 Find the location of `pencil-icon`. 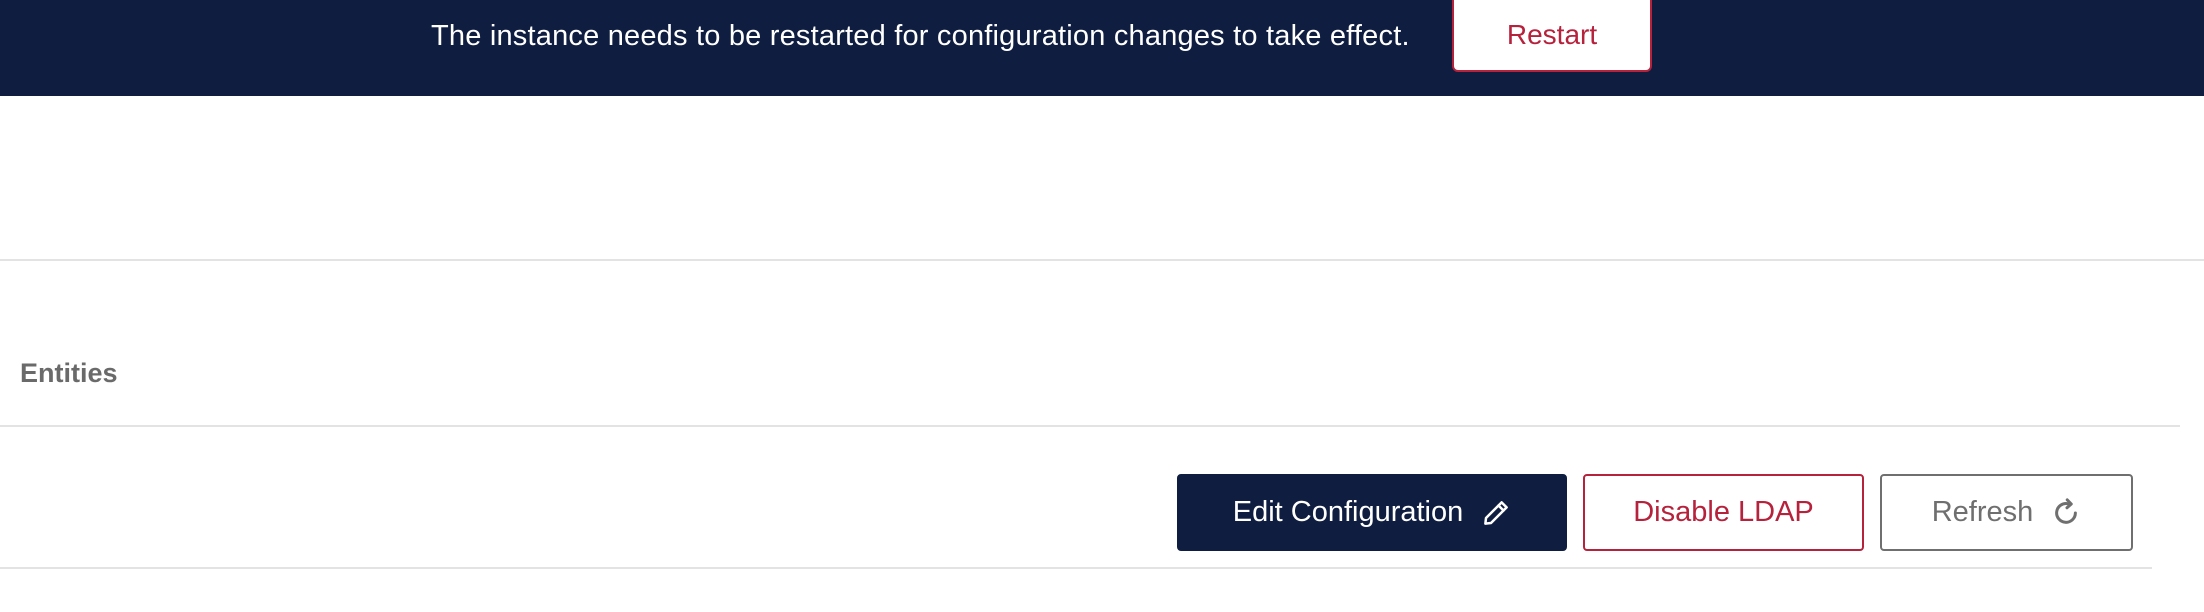

pencil-icon is located at coordinates (1496, 513).